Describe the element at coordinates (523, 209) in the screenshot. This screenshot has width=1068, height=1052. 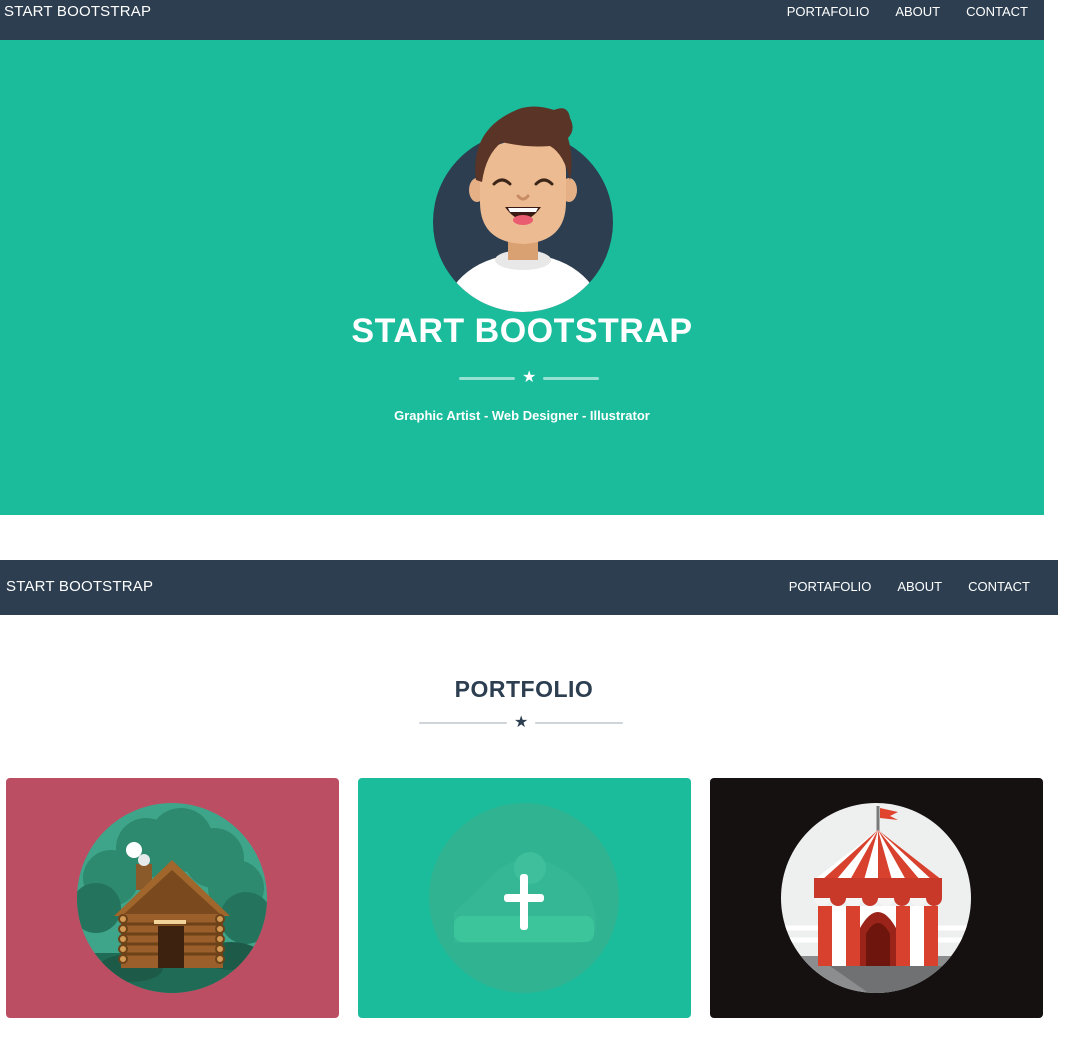
I see `avatar-icon` at that location.